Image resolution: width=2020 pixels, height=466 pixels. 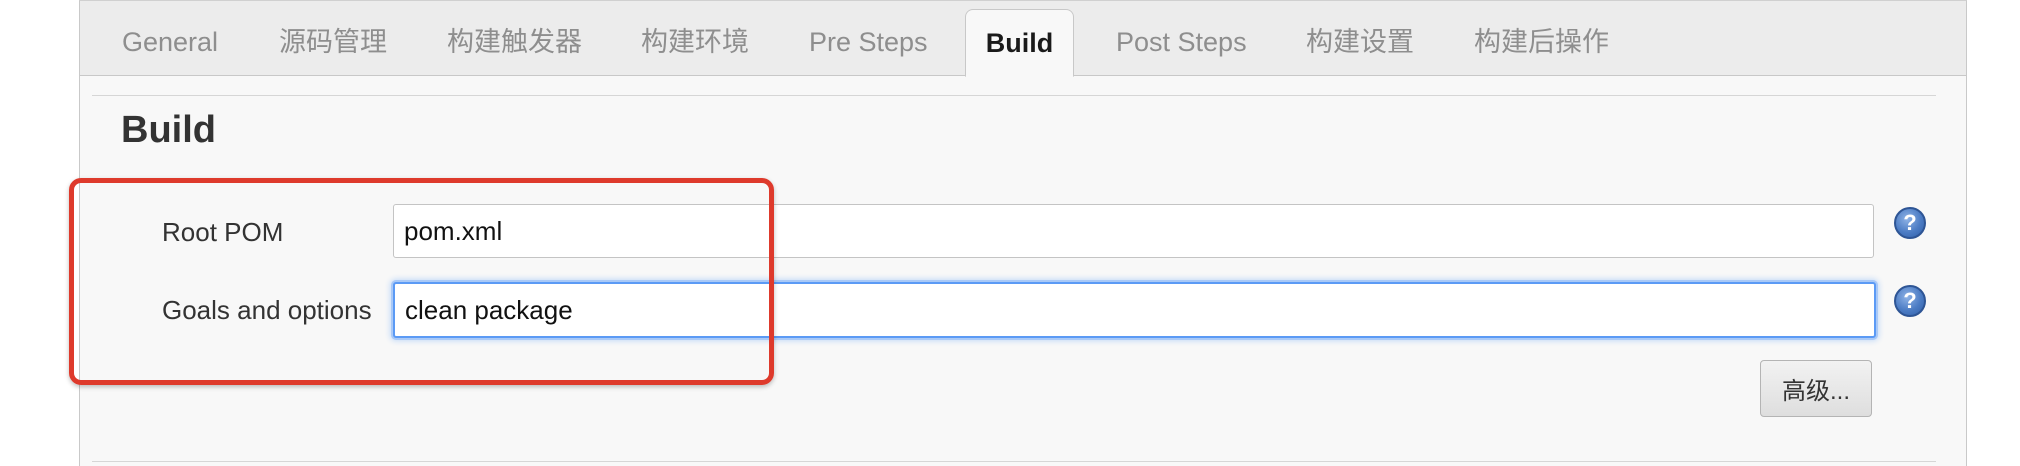 What do you see at coordinates (1181, 42) in the screenshot?
I see `tab-post-steps: Post Steps` at bounding box center [1181, 42].